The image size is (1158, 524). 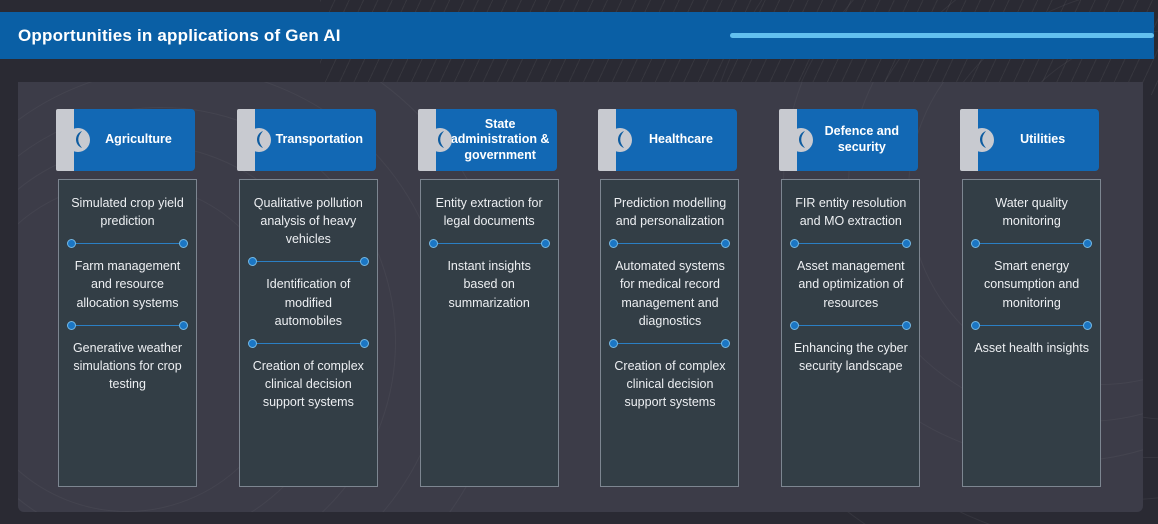 I want to click on opportunity-item: Entity extraction for legal documents, so click(x=489, y=212).